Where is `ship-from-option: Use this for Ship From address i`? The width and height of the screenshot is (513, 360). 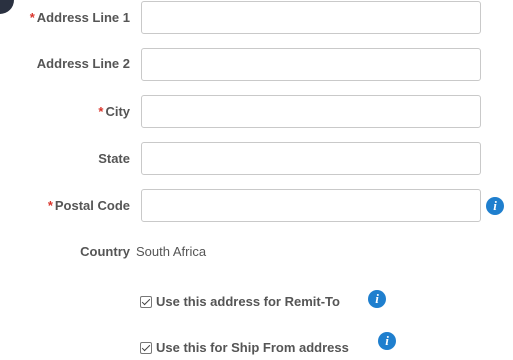
ship-from-option: Use this for Ship From address i is located at coordinates (275, 345).